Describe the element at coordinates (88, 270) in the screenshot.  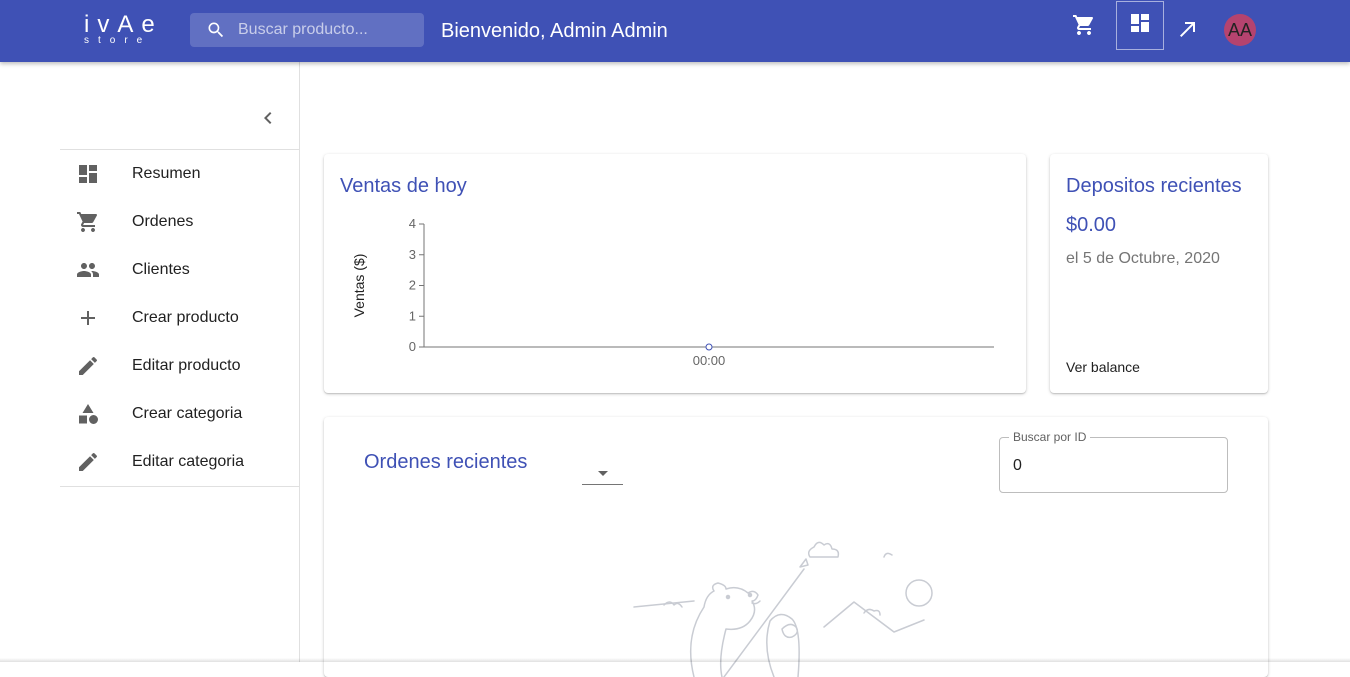
I see `people-icon` at that location.